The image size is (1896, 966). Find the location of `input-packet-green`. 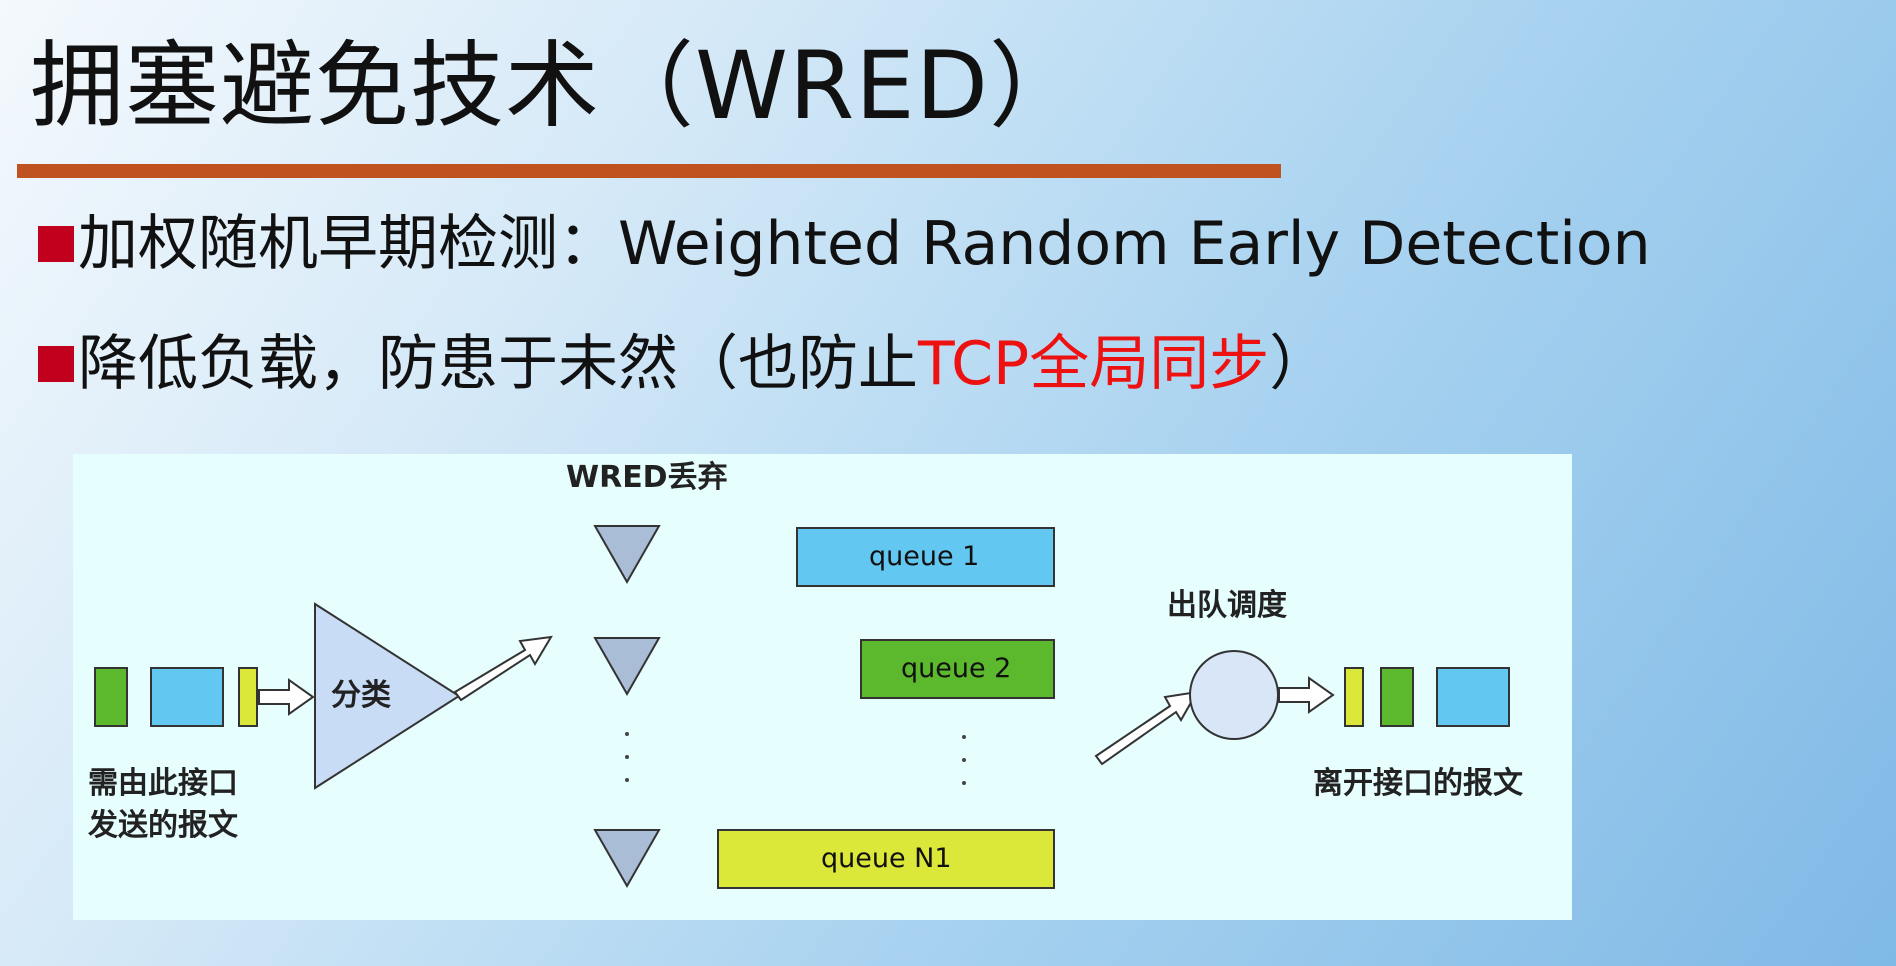

input-packet-green is located at coordinates (111, 697).